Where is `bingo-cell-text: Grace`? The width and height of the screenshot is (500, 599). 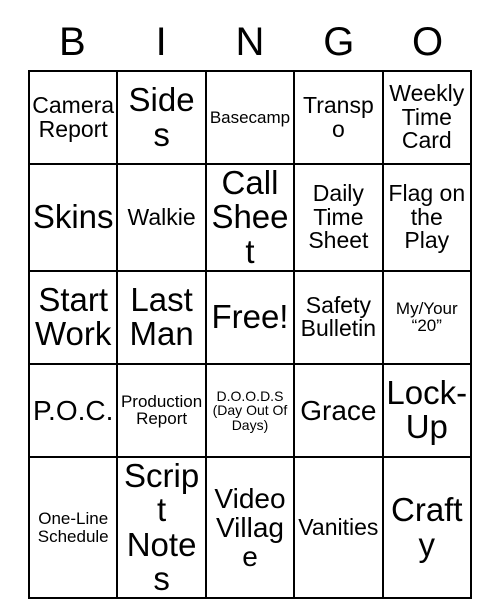 bingo-cell-text: Grace is located at coordinates (338, 410).